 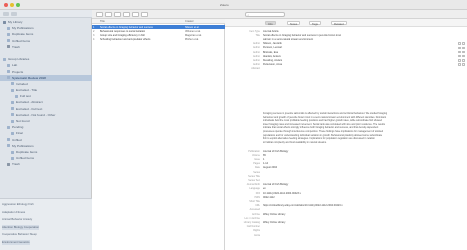 I want to click on field-label: Volume, so click(x=256, y=155).